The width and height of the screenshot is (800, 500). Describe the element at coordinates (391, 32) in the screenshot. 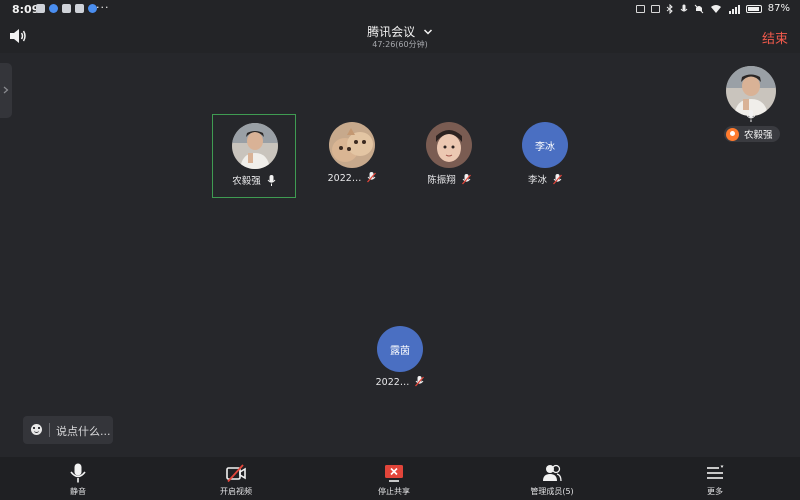

I see `meeting-title-text: 腾讯会议` at that location.